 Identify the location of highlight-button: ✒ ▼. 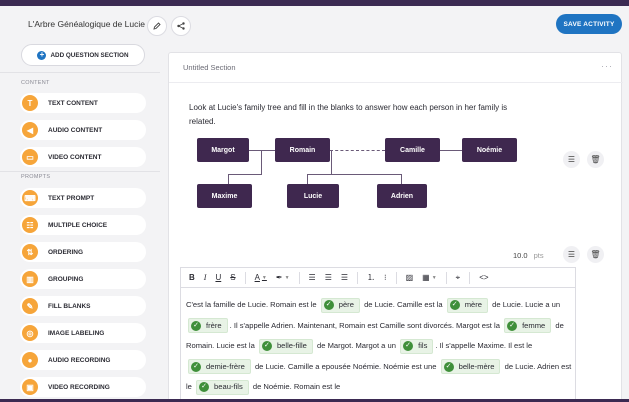
(283, 277).